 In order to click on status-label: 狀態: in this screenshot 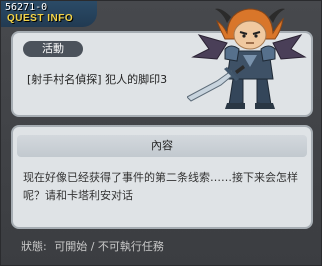, I will do `click(34, 246)`.